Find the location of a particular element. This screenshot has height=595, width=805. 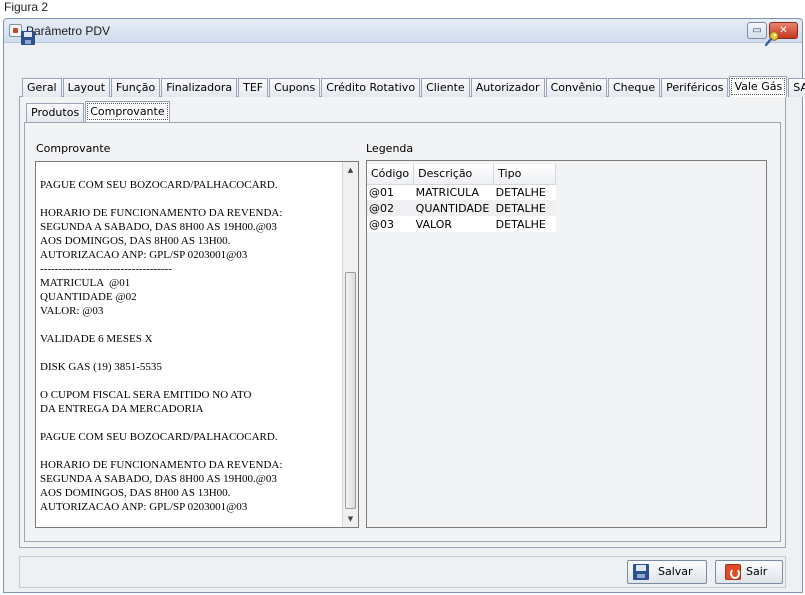

exit-button: Sair is located at coordinates (749, 572).